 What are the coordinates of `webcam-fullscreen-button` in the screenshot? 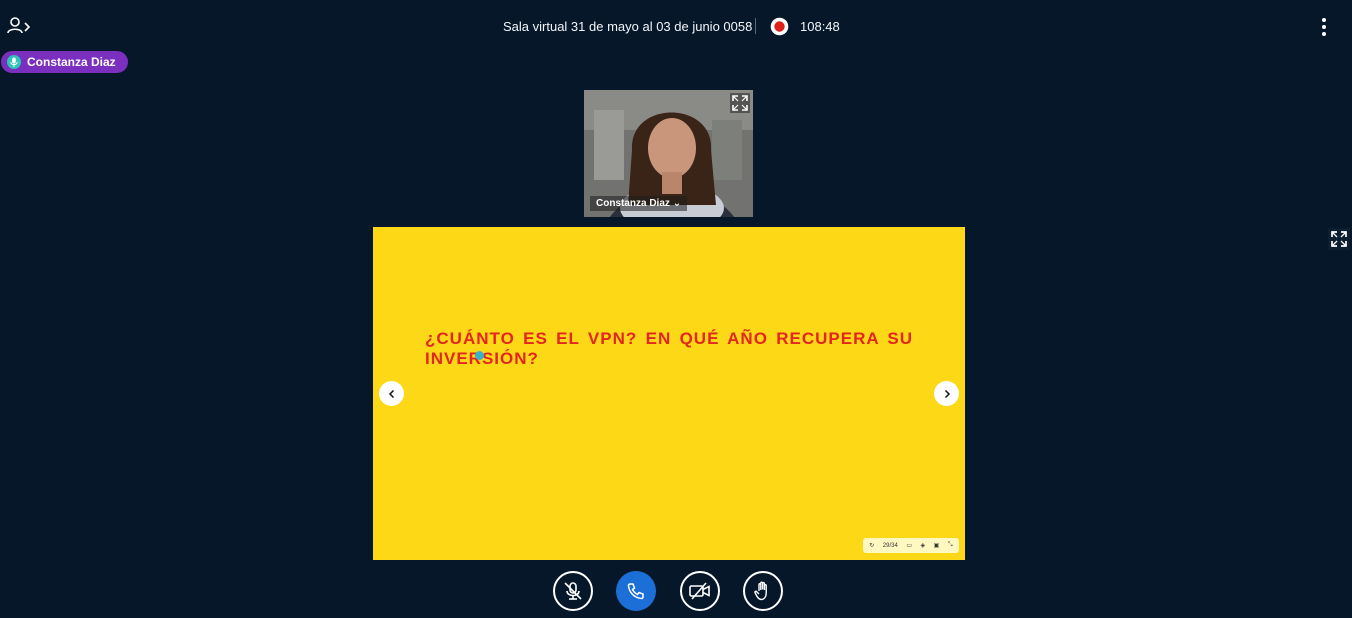 It's located at (740, 103).